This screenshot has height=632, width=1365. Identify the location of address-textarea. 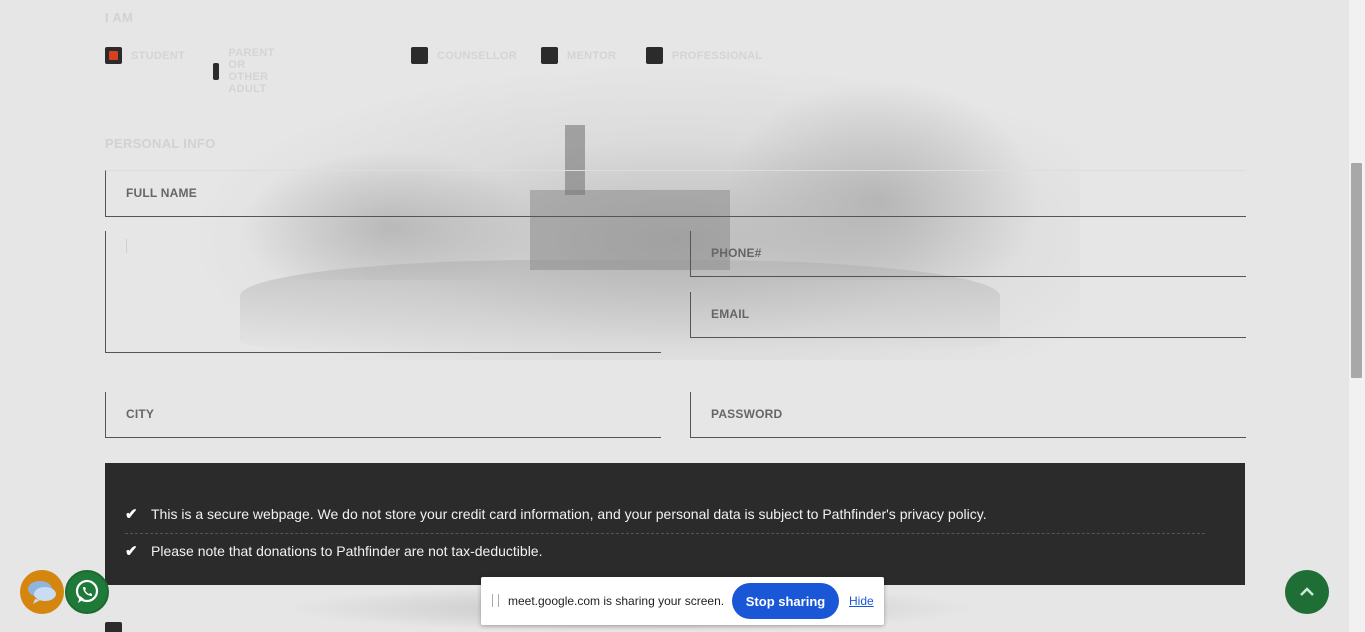
(383, 292).